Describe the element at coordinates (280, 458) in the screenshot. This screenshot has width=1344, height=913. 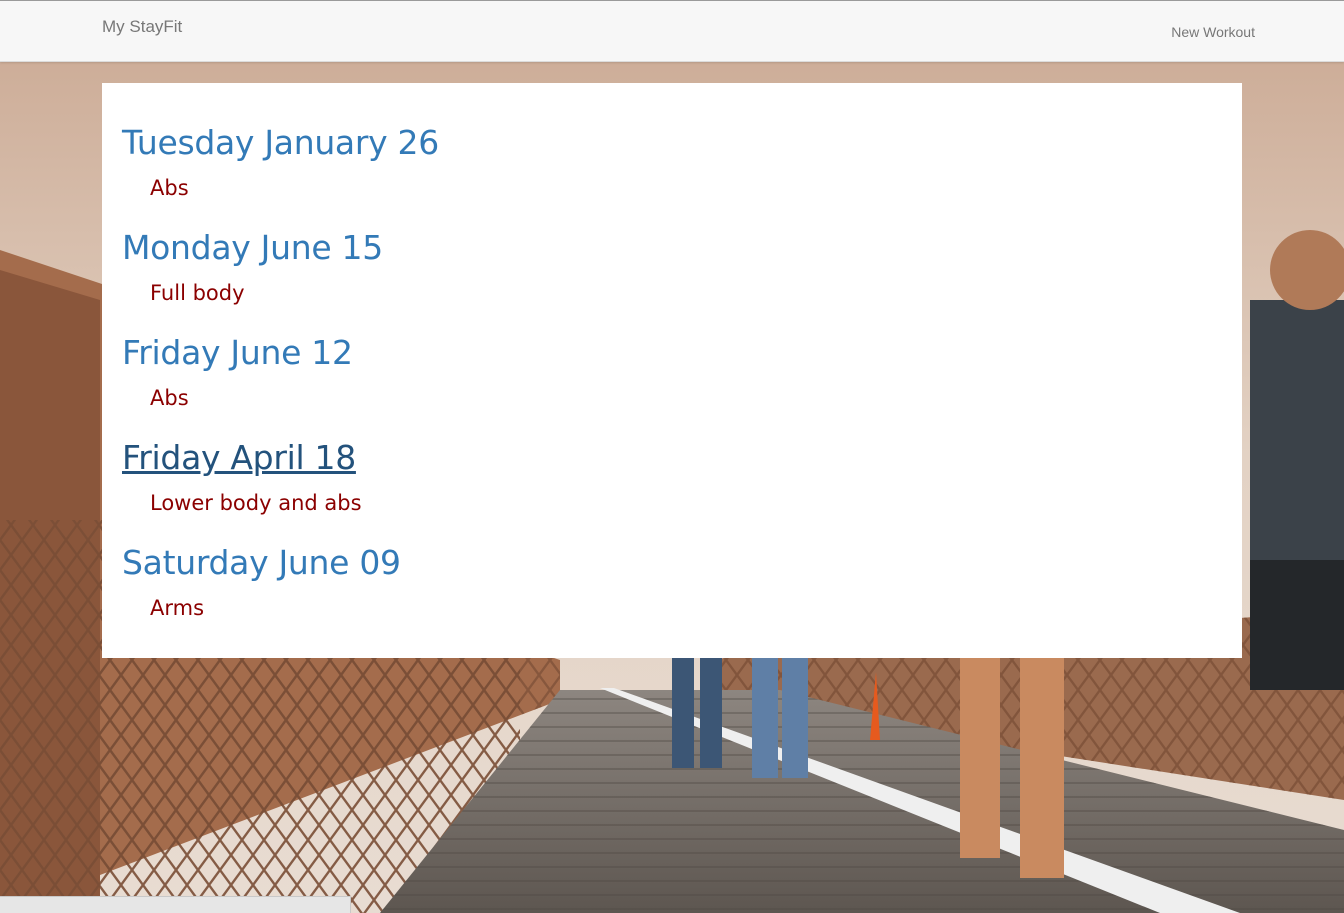
I see `workout-date-link: Friday April 18` at that location.